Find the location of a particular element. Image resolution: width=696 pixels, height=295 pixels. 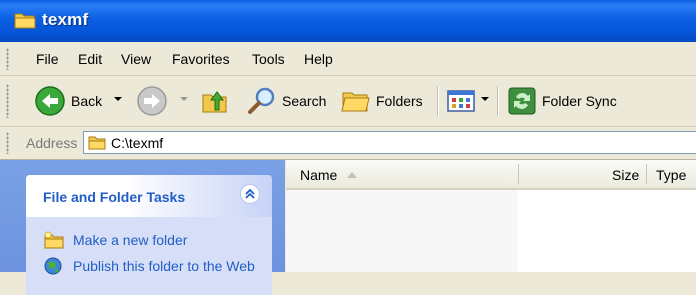

up-button is located at coordinates (215, 101).